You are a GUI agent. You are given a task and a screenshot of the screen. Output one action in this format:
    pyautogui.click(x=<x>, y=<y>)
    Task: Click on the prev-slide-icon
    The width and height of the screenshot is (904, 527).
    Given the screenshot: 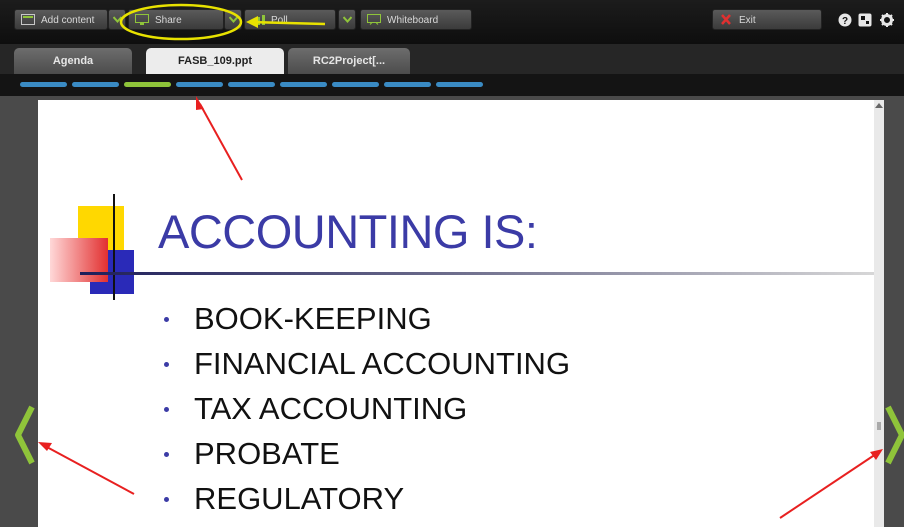 What is the action you would take?
    pyautogui.click(x=25, y=435)
    